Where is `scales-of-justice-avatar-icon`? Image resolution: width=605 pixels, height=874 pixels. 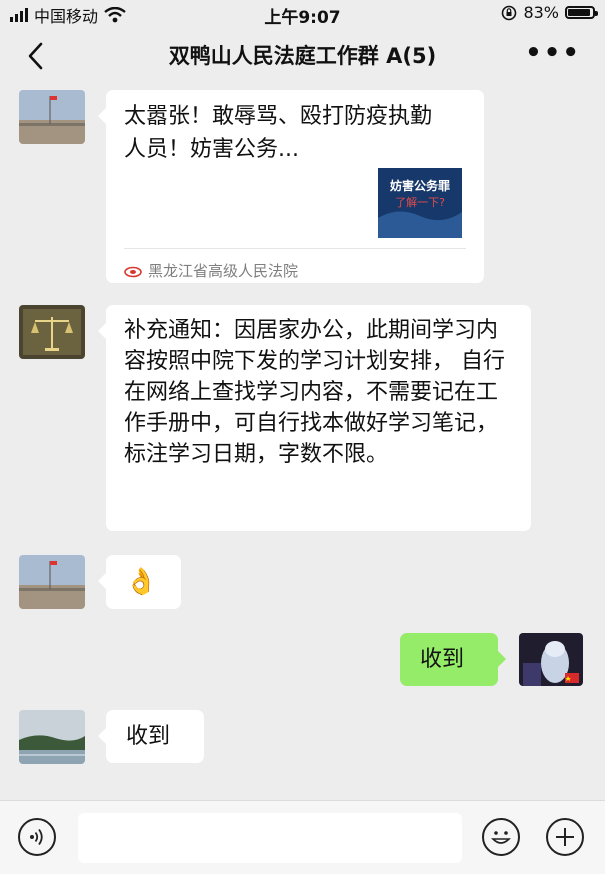
scales-of-justice-avatar-icon is located at coordinates (52, 332).